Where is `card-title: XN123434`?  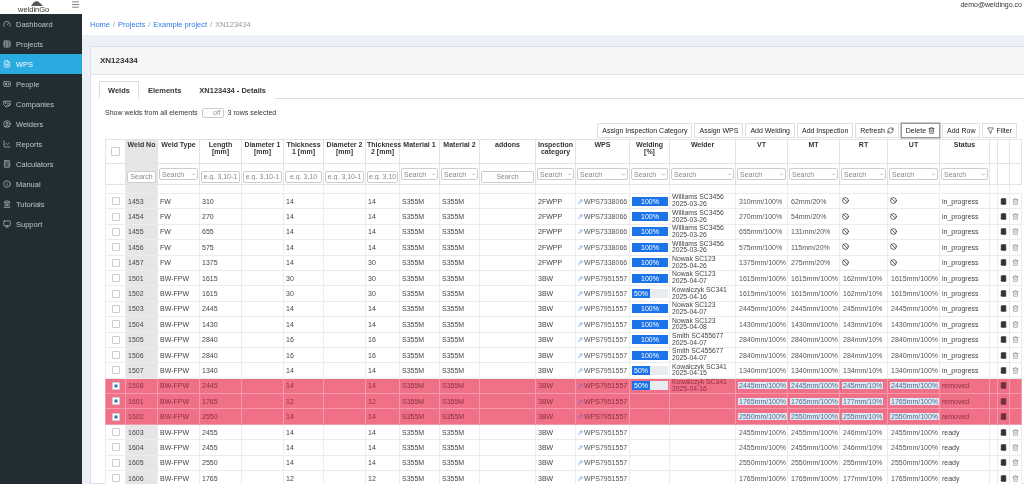 card-title: XN123434 is located at coordinates (119, 60).